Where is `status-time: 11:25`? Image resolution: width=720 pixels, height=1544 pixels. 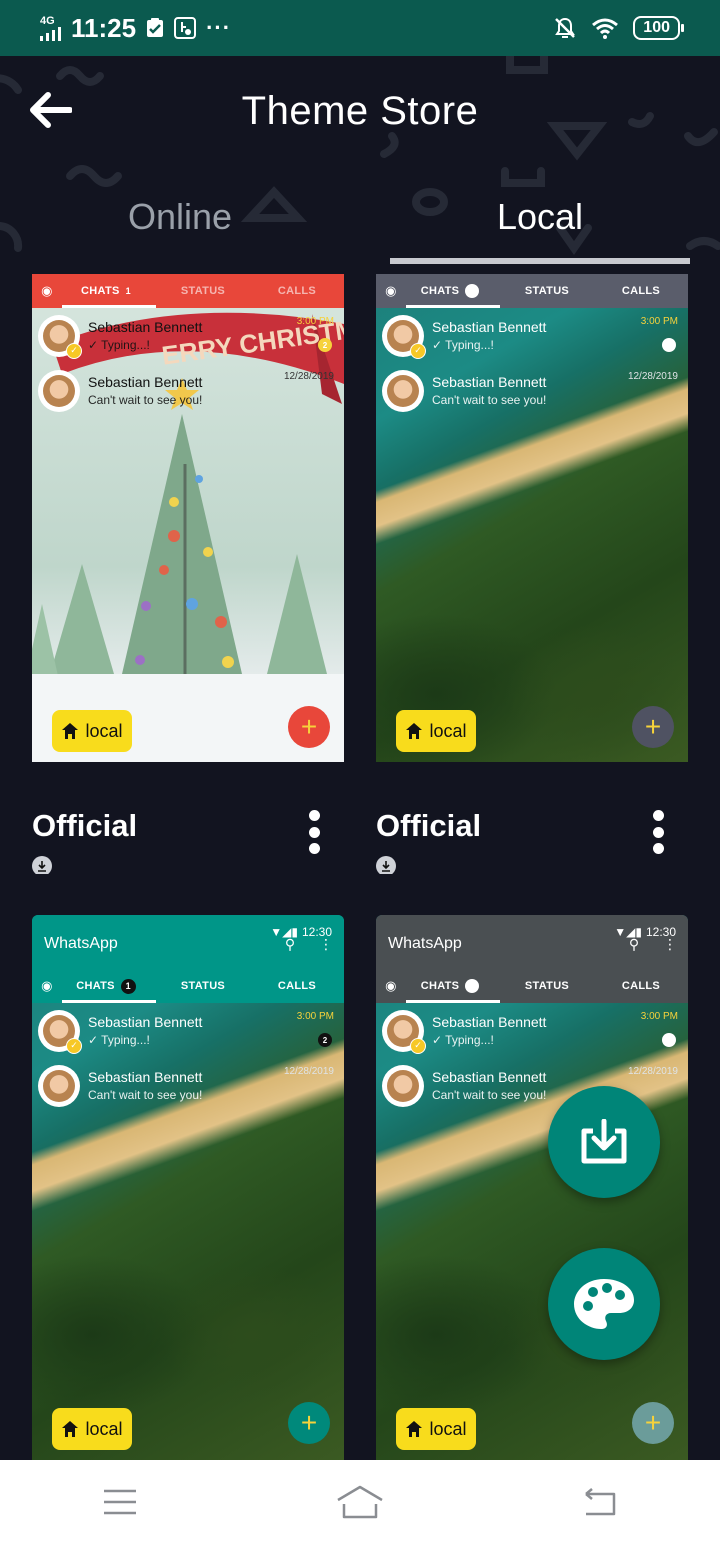 status-time: 11:25 is located at coordinates (104, 27).